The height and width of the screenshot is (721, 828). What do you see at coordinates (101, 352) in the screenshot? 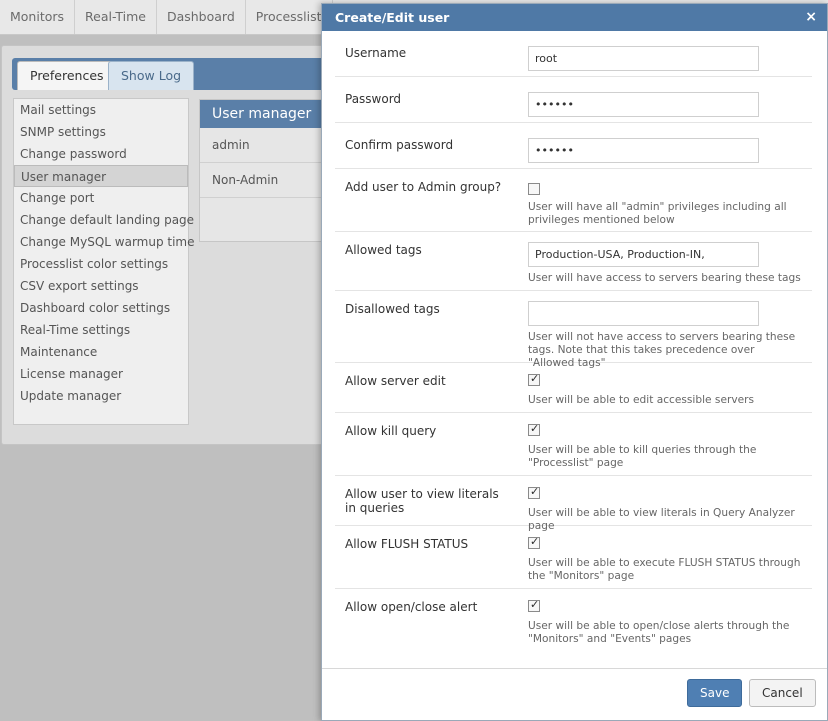
I see `menu-item-maintenance: Maintenance` at bounding box center [101, 352].